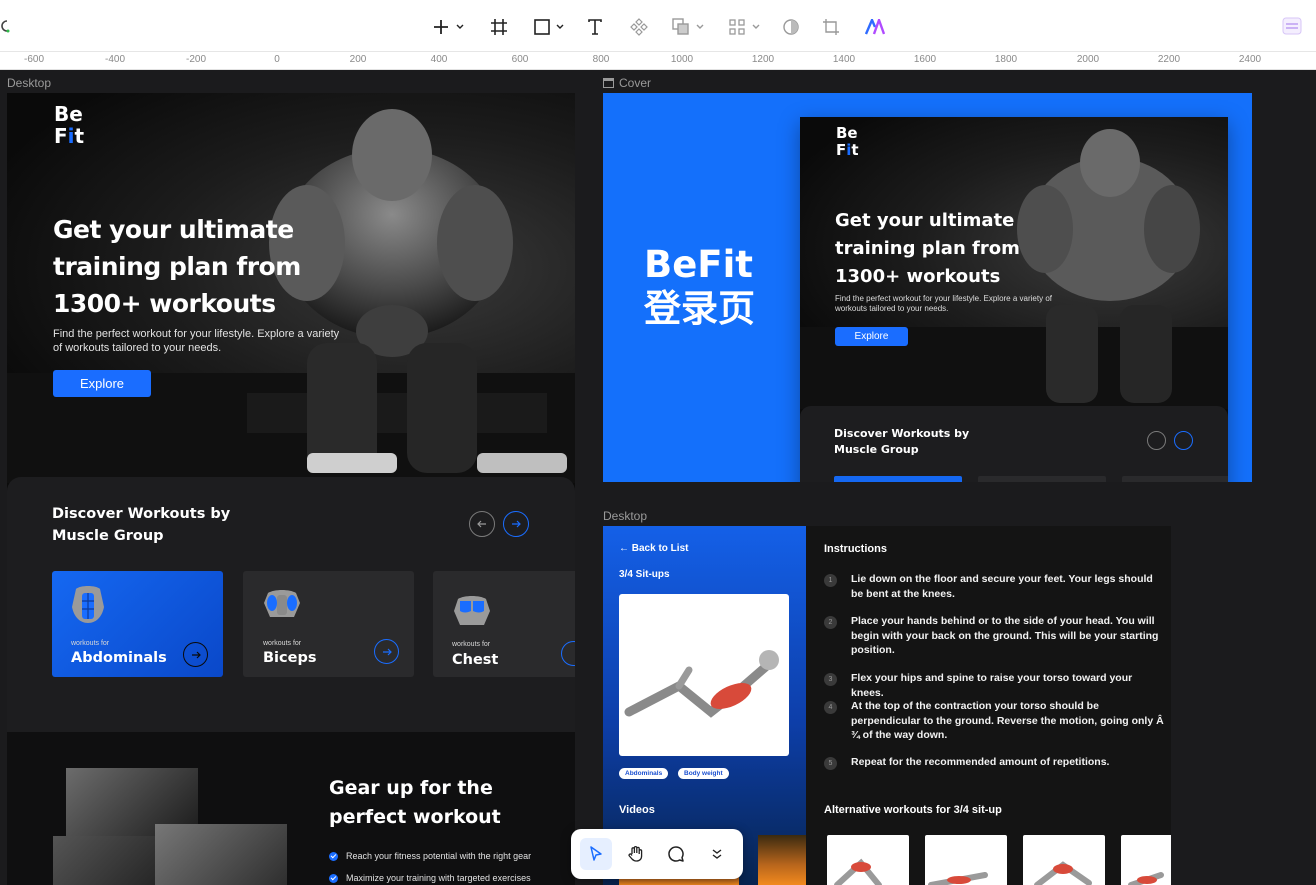 The image size is (1316, 885). What do you see at coordinates (875, 27) in the screenshot?
I see `ai-plugin-button` at bounding box center [875, 27].